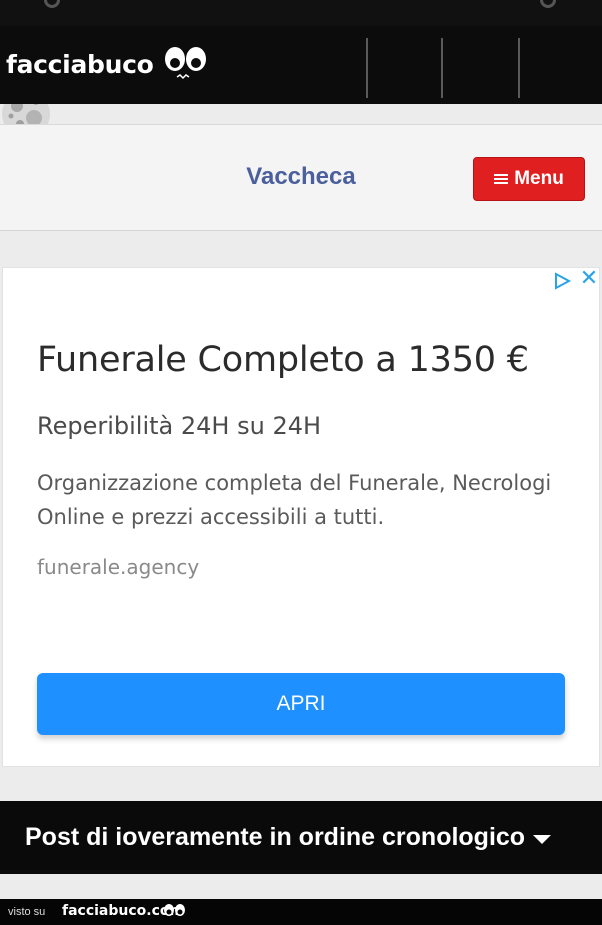 The height and width of the screenshot is (925, 602). What do you see at coordinates (542, 839) in the screenshot?
I see `caret-down-icon` at bounding box center [542, 839].